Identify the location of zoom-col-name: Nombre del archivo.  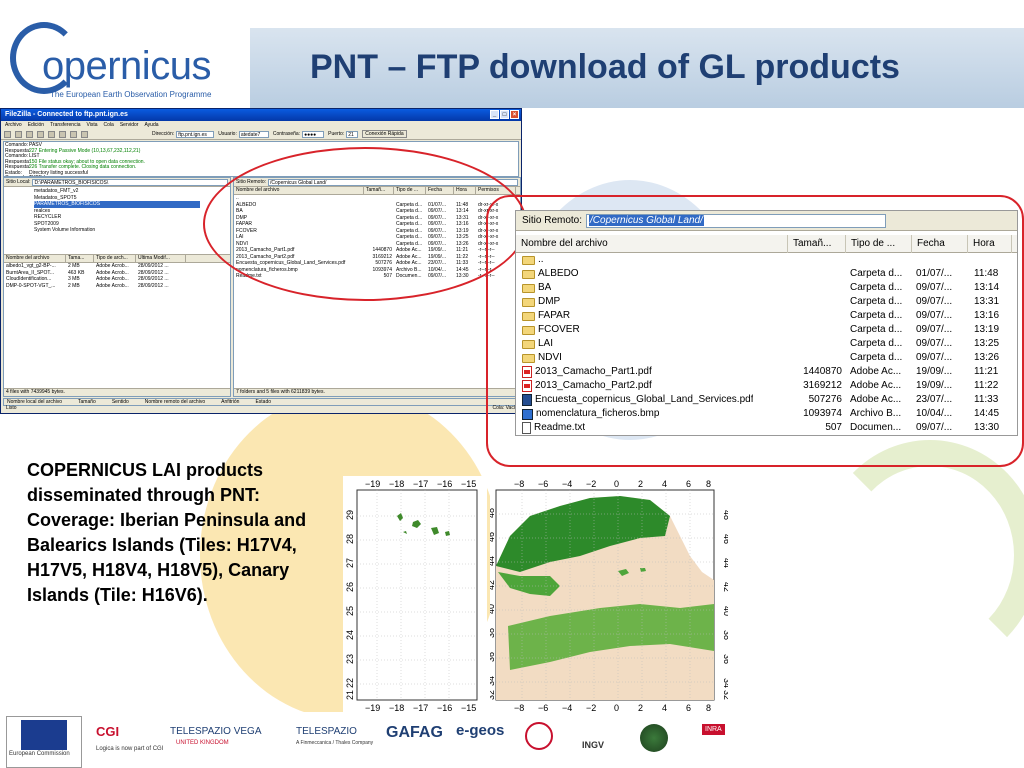
(652, 243).